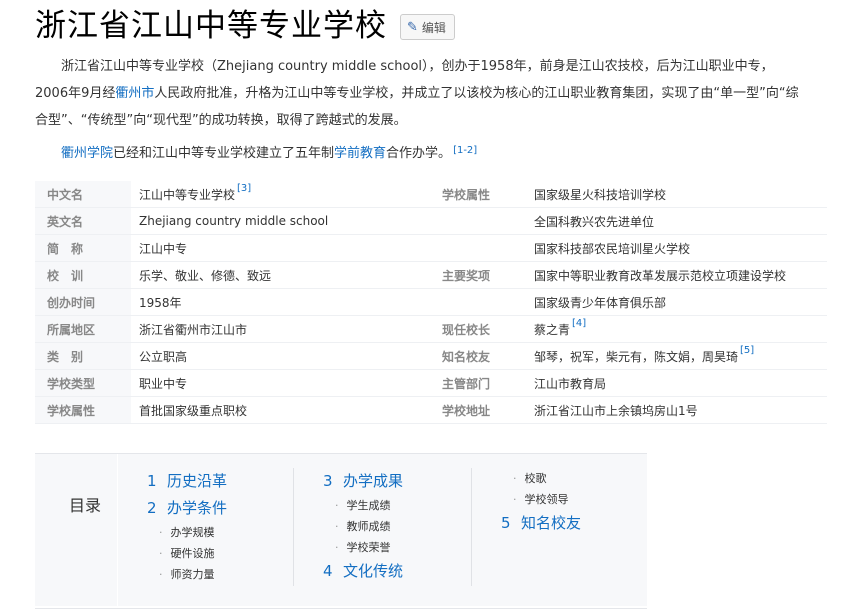 This screenshot has height=616, width=854. I want to click on info-value: 蔡之青 [4], so click(560, 327).